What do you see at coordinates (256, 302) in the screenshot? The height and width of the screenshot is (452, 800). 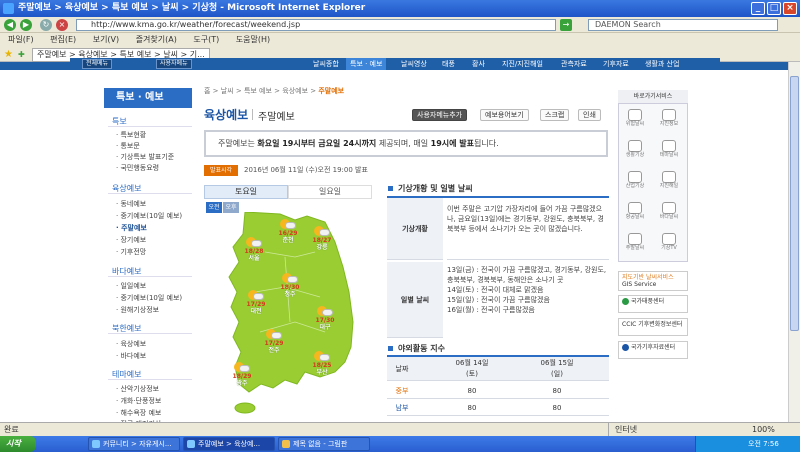 I see `city-daejeon: 17/29 대전` at bounding box center [256, 302].